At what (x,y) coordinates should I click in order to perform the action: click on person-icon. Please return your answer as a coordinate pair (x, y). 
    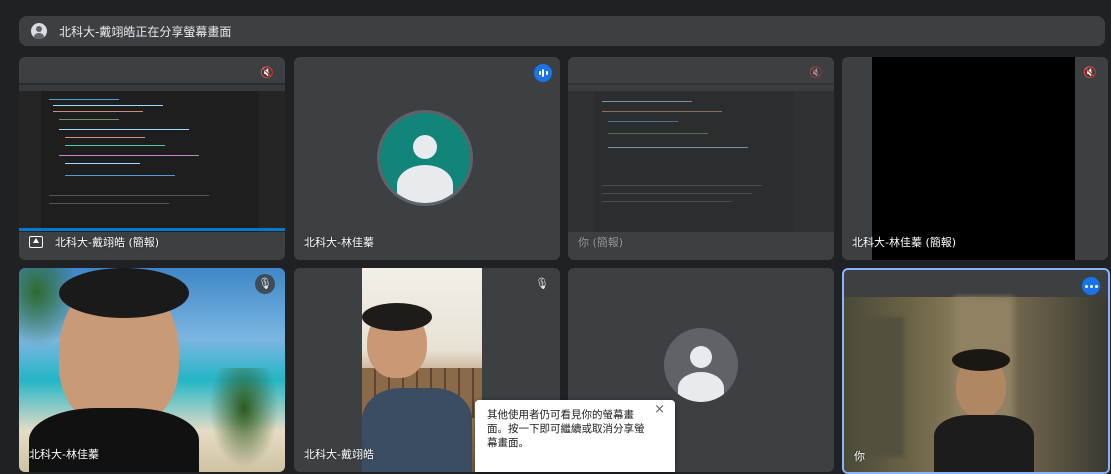
    Looking at the image, I should click on (39, 31).